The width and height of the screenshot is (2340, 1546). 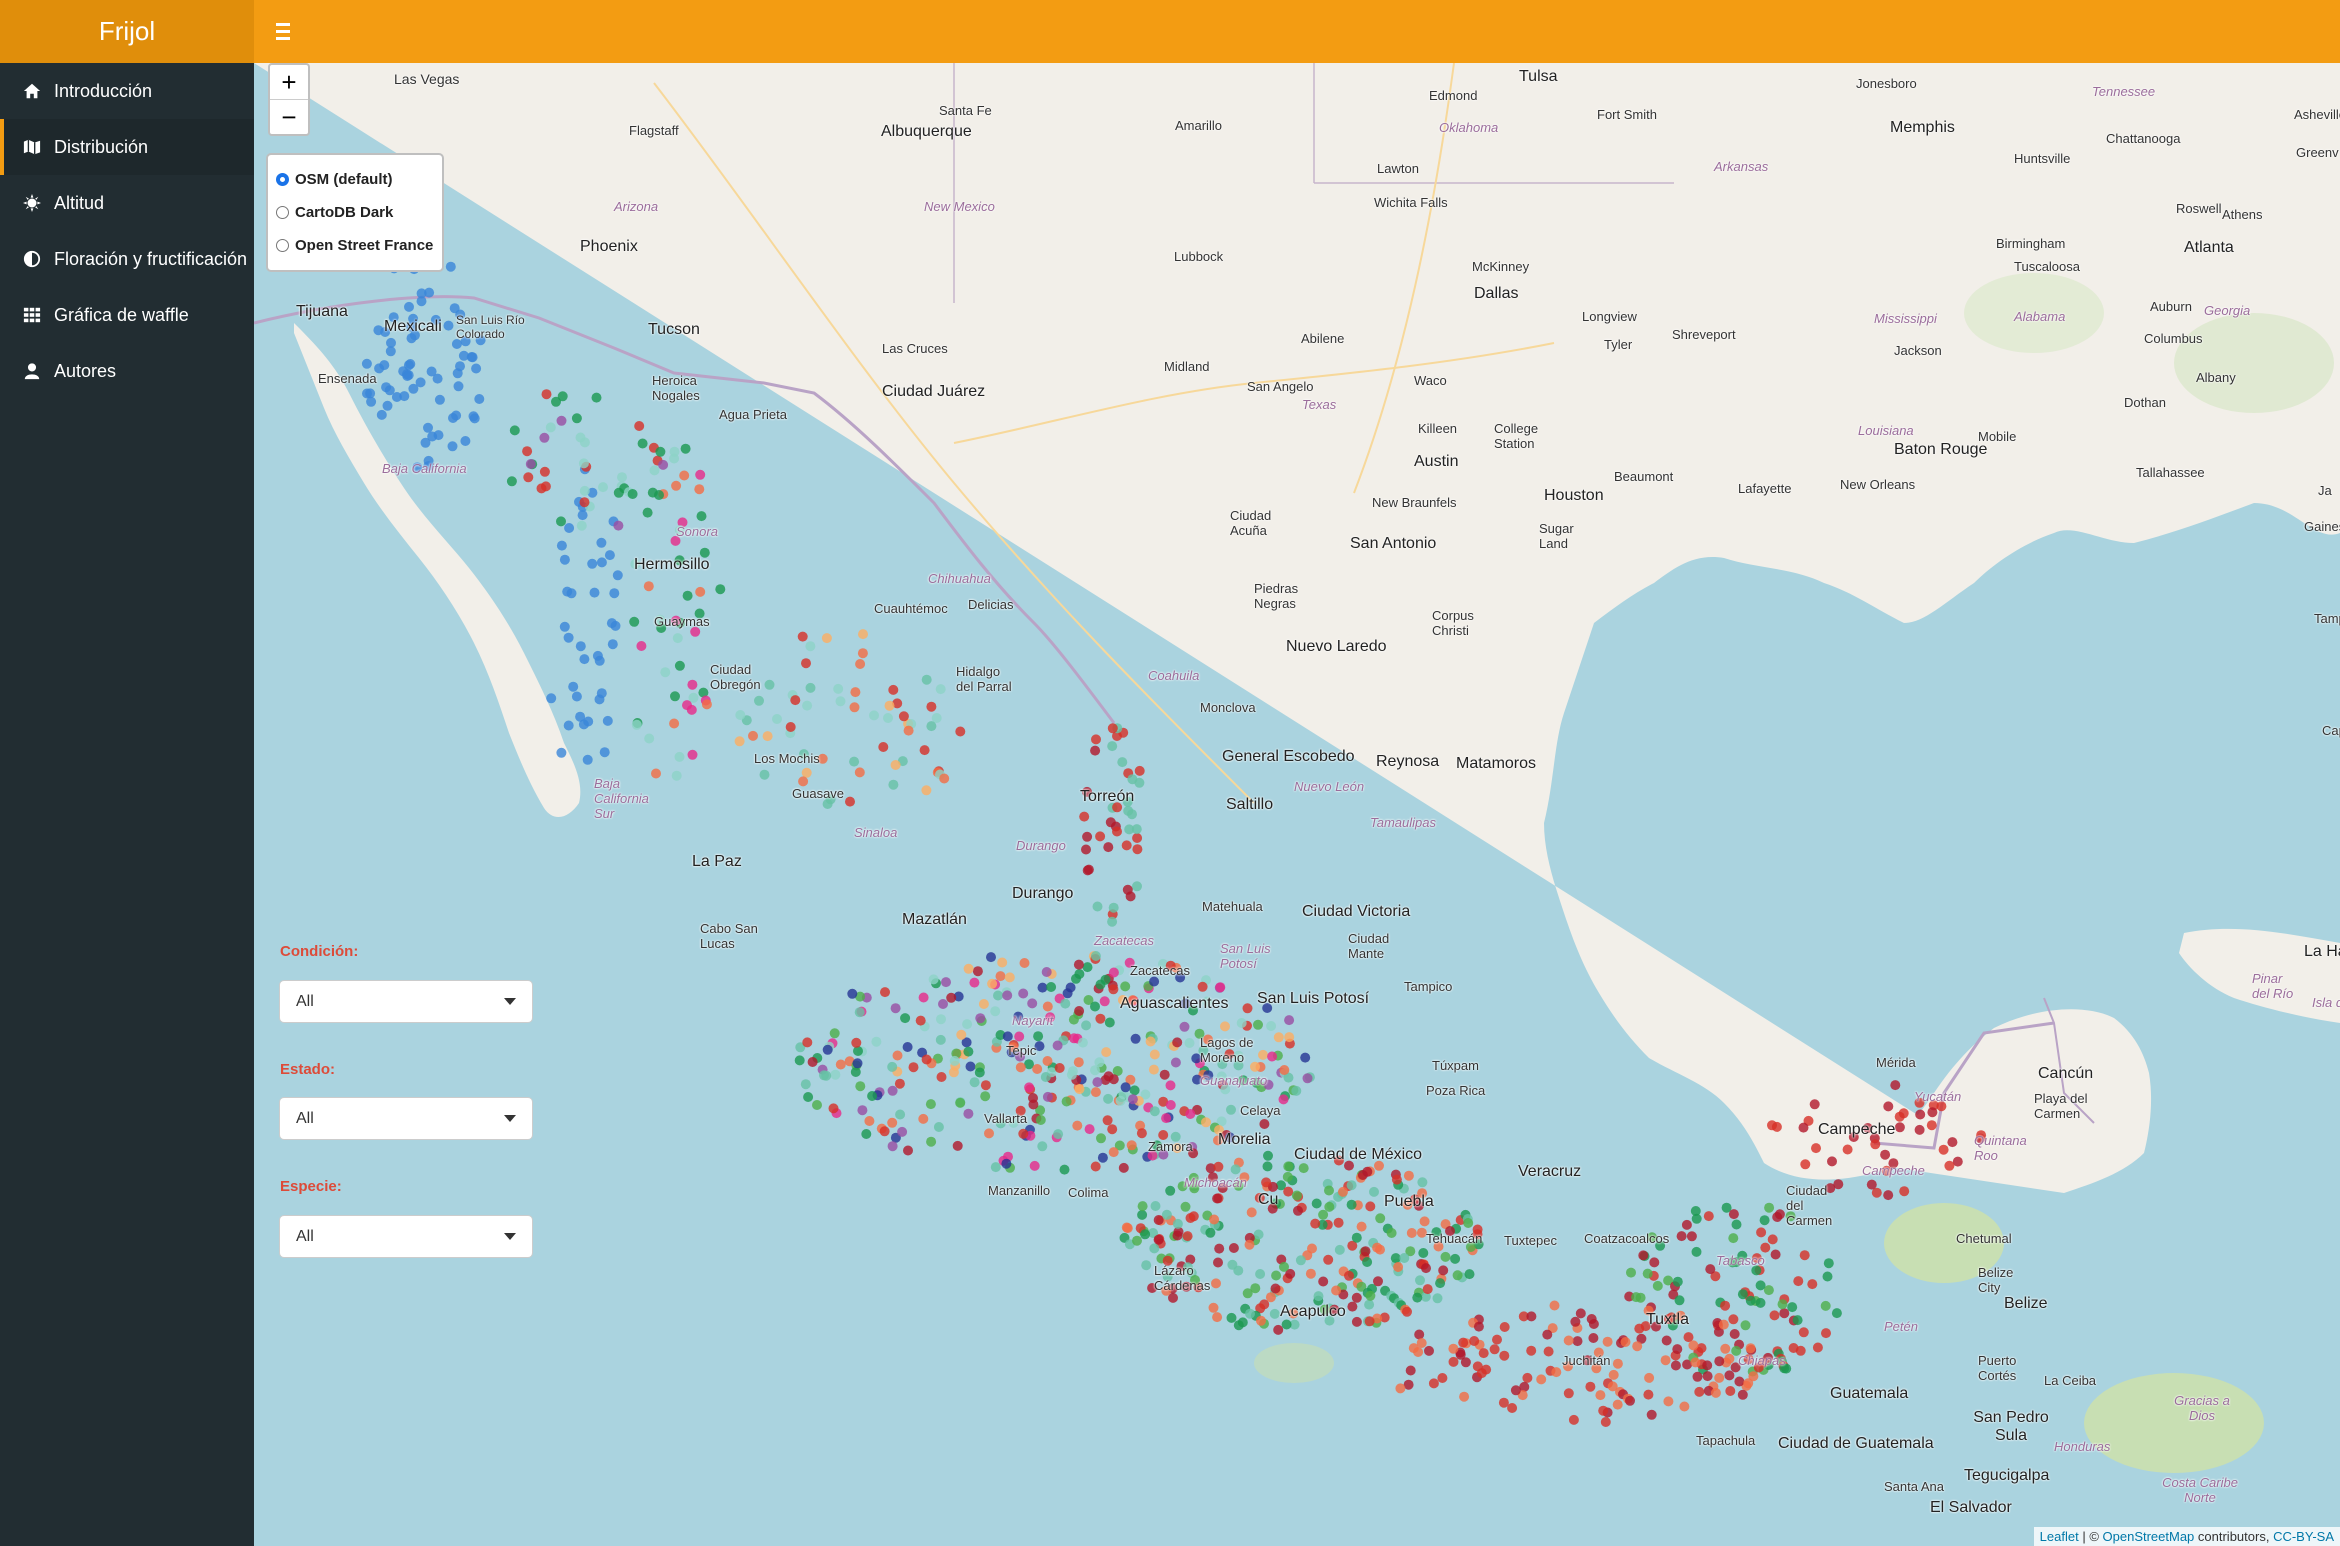 What do you see at coordinates (283, 31) in the screenshot?
I see `sidebar-toggle-icon` at bounding box center [283, 31].